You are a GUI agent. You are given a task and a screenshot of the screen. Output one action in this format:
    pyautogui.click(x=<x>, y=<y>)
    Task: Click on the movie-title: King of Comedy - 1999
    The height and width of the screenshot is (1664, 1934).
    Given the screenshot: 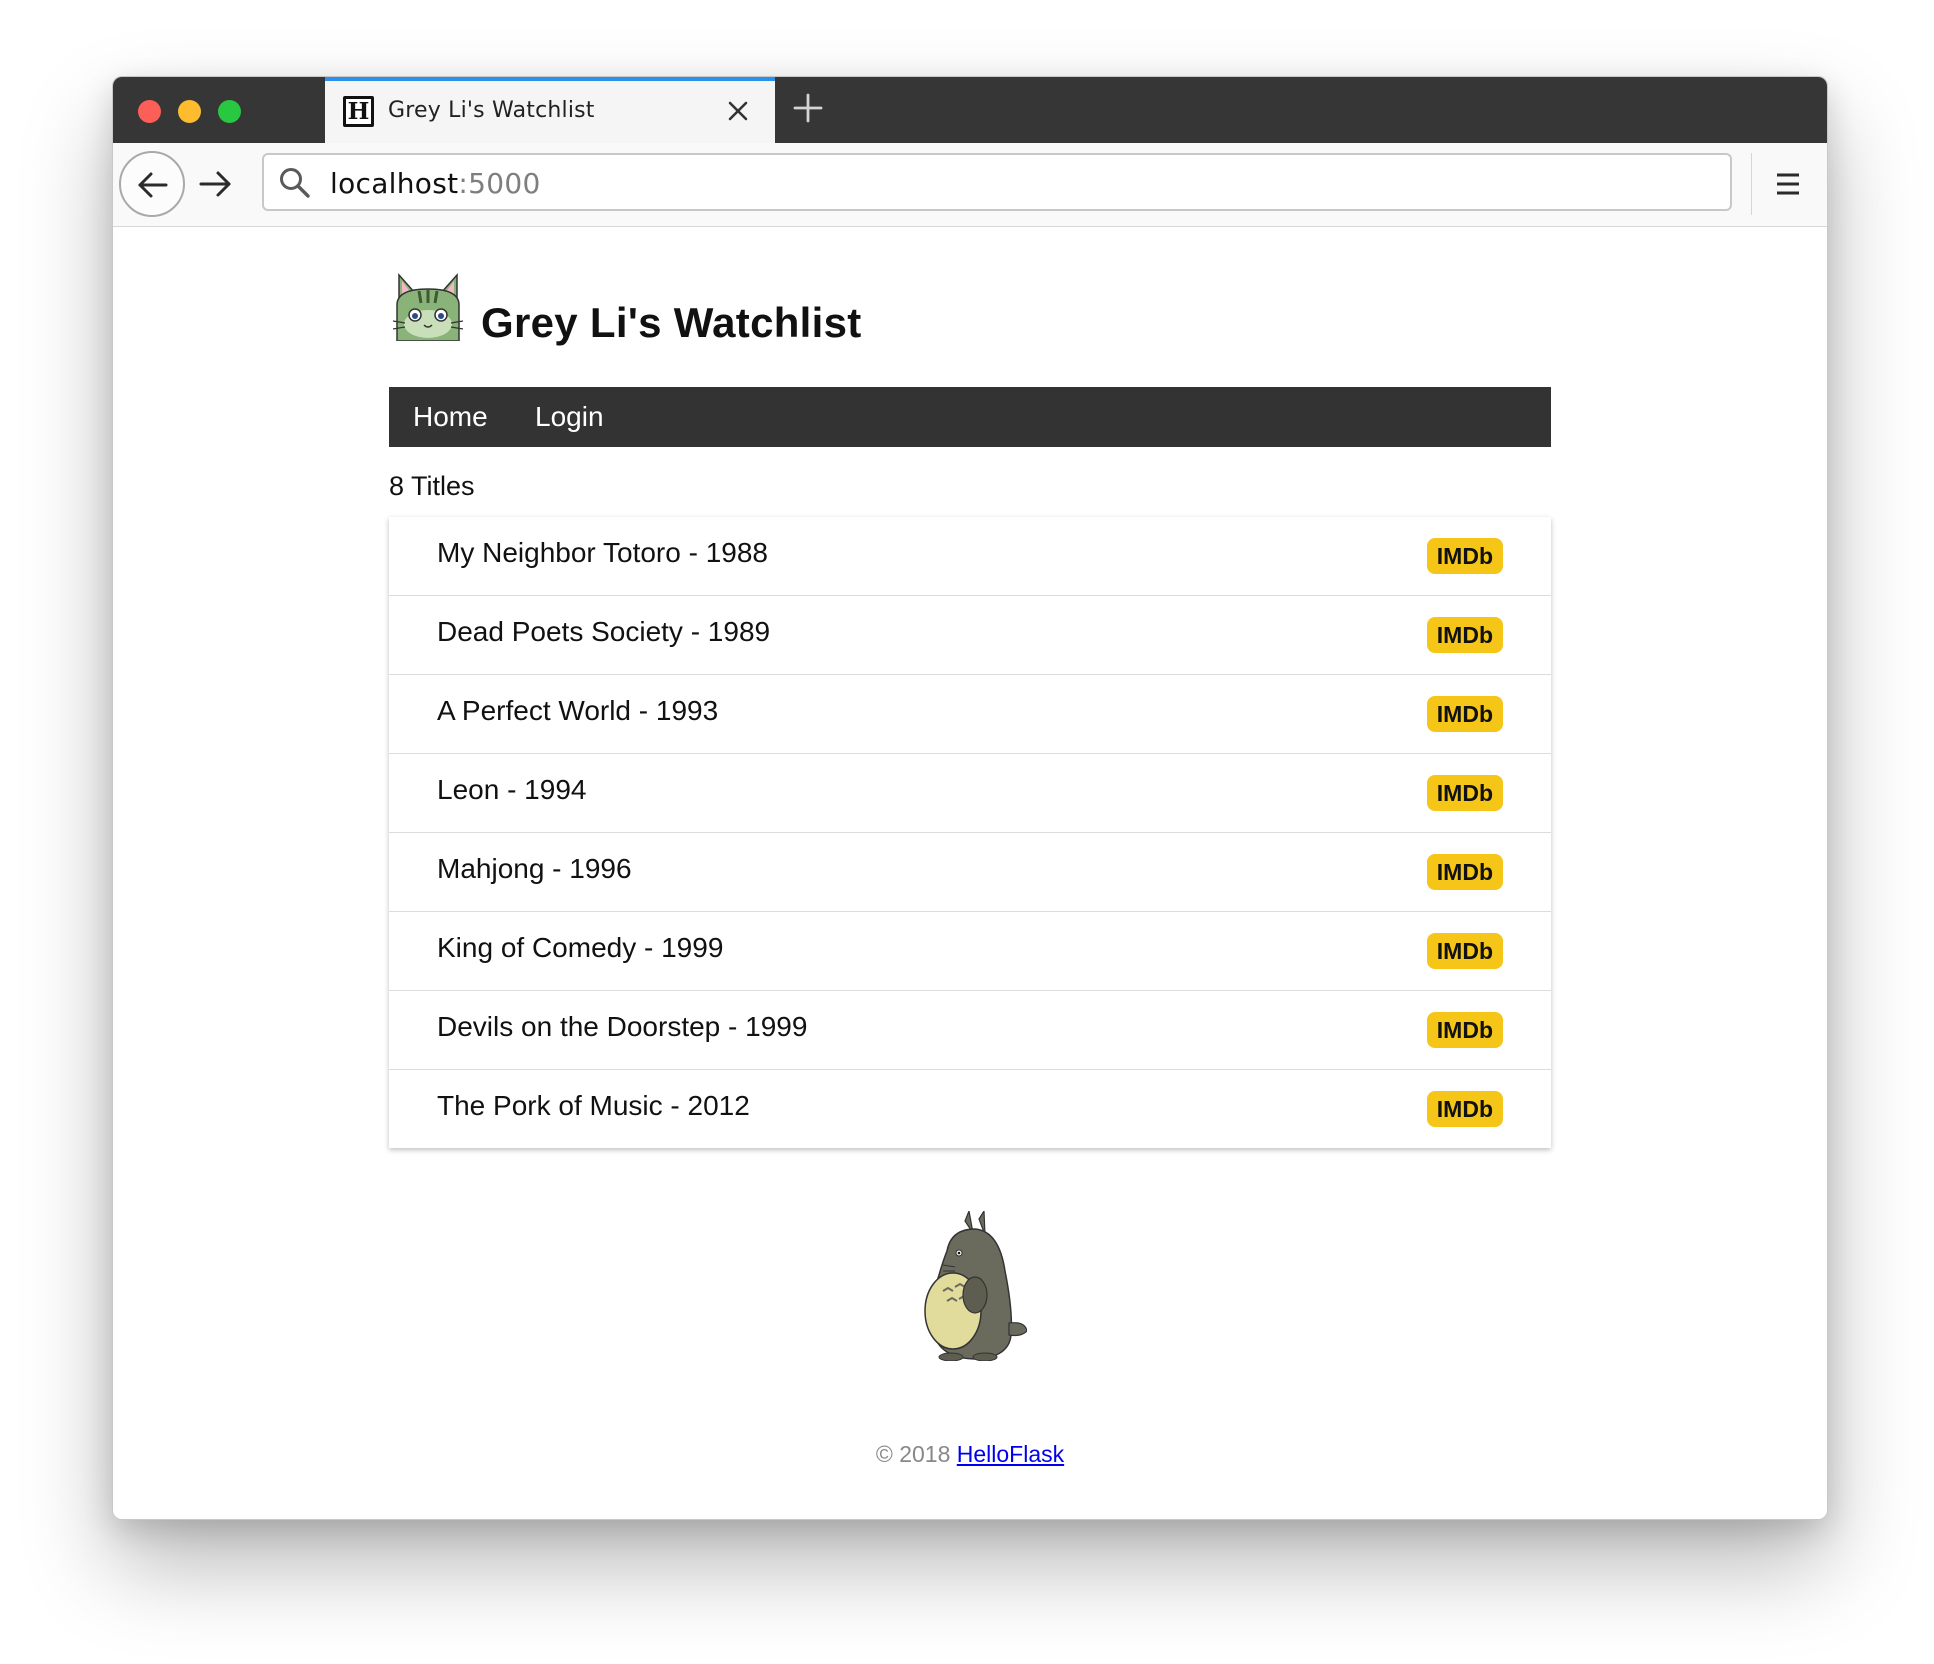 What is the action you would take?
    pyautogui.click(x=580, y=947)
    